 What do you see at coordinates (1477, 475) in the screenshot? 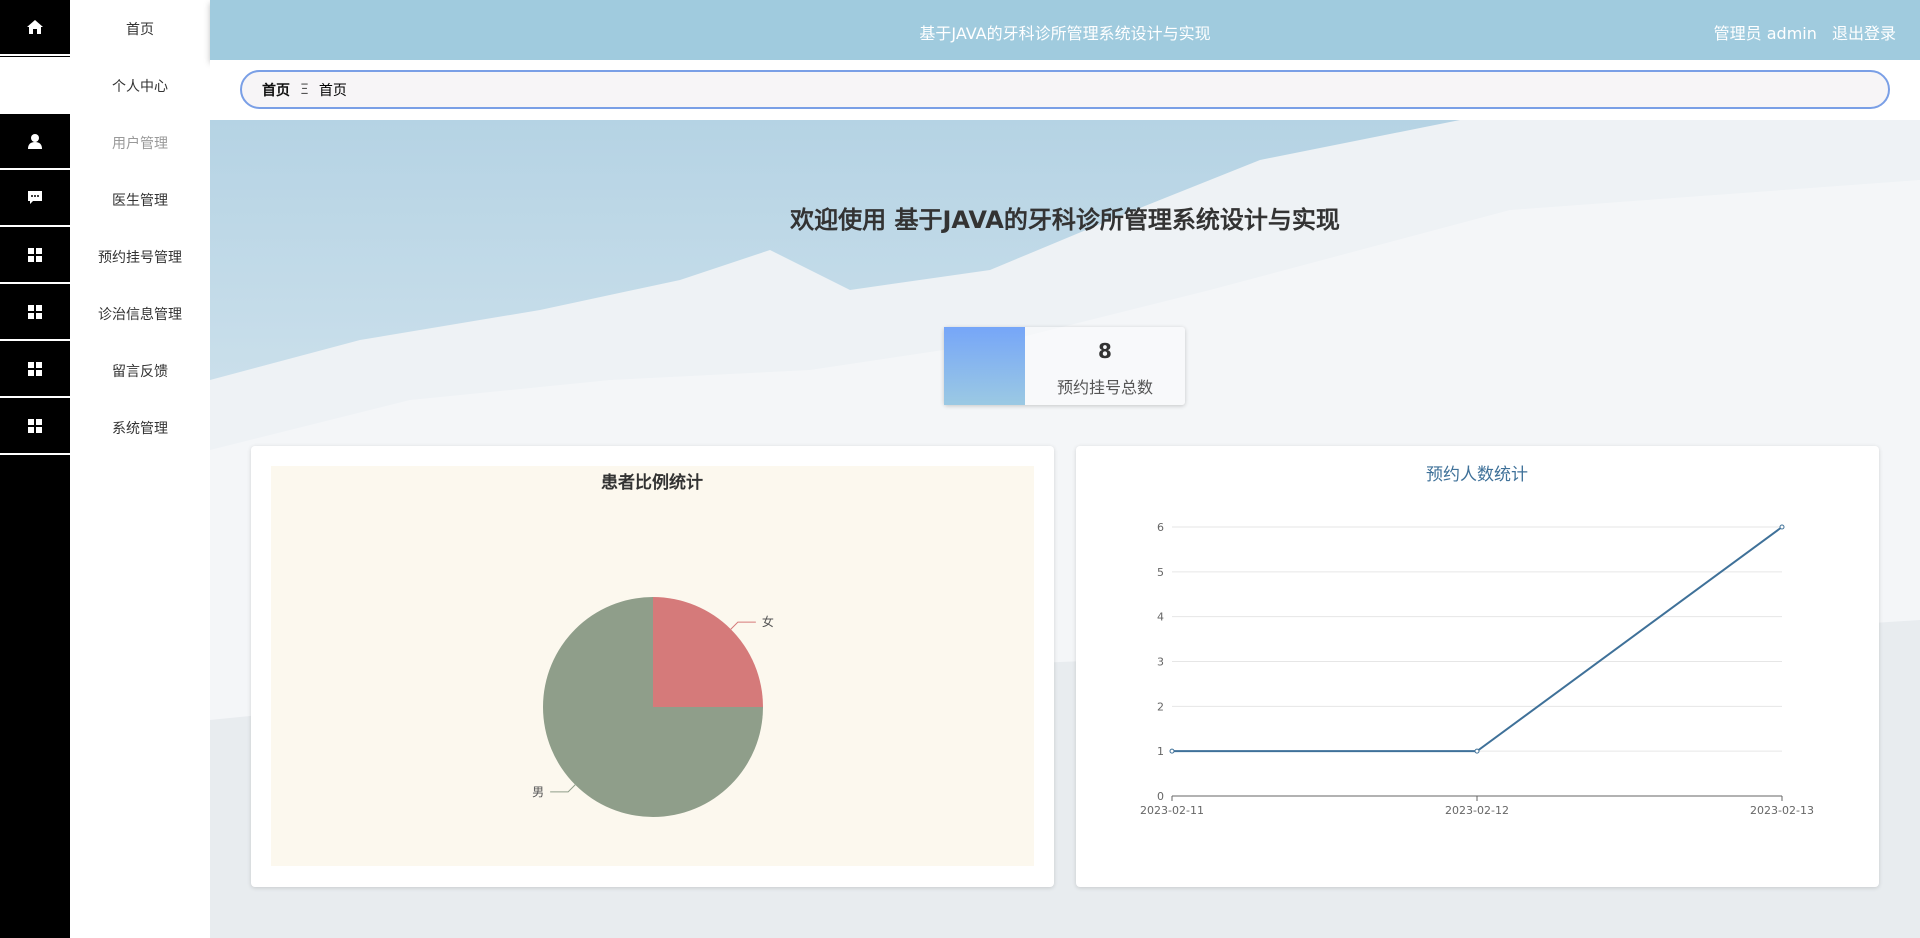
I see `line-chart-title: 预约人数统计` at bounding box center [1477, 475].